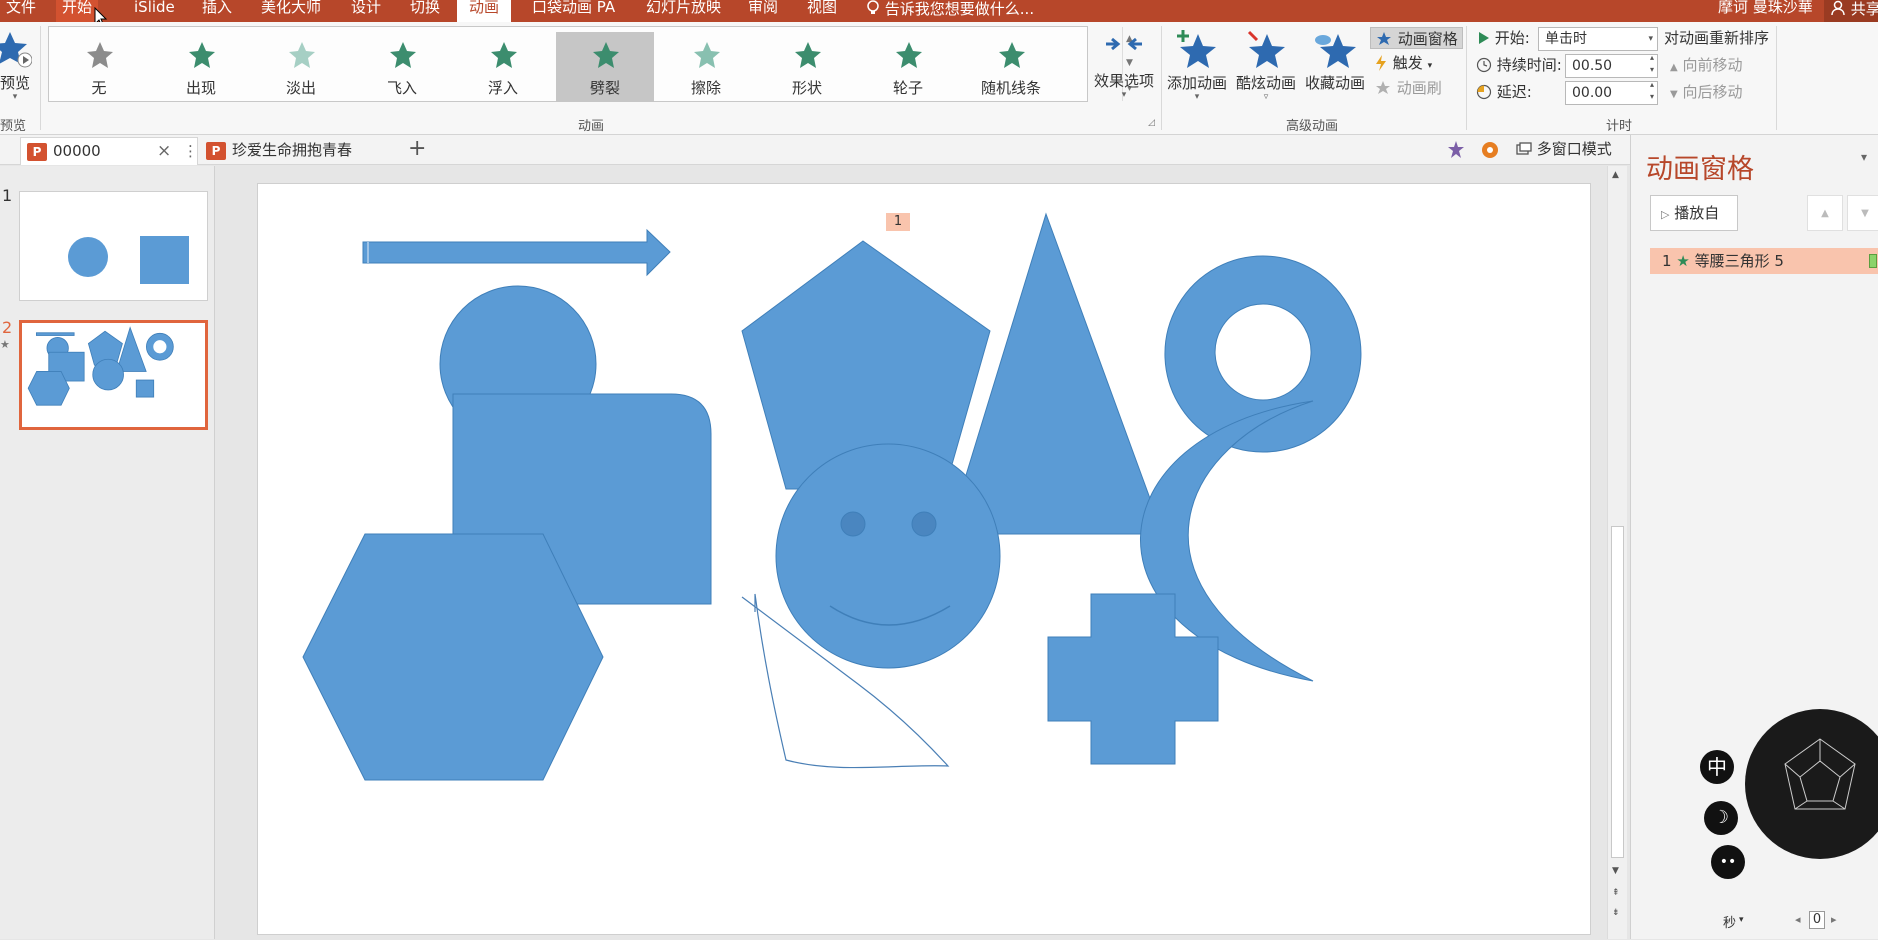 The image size is (1878, 940). I want to click on effect-options-arrows-icon, so click(1124, 44).